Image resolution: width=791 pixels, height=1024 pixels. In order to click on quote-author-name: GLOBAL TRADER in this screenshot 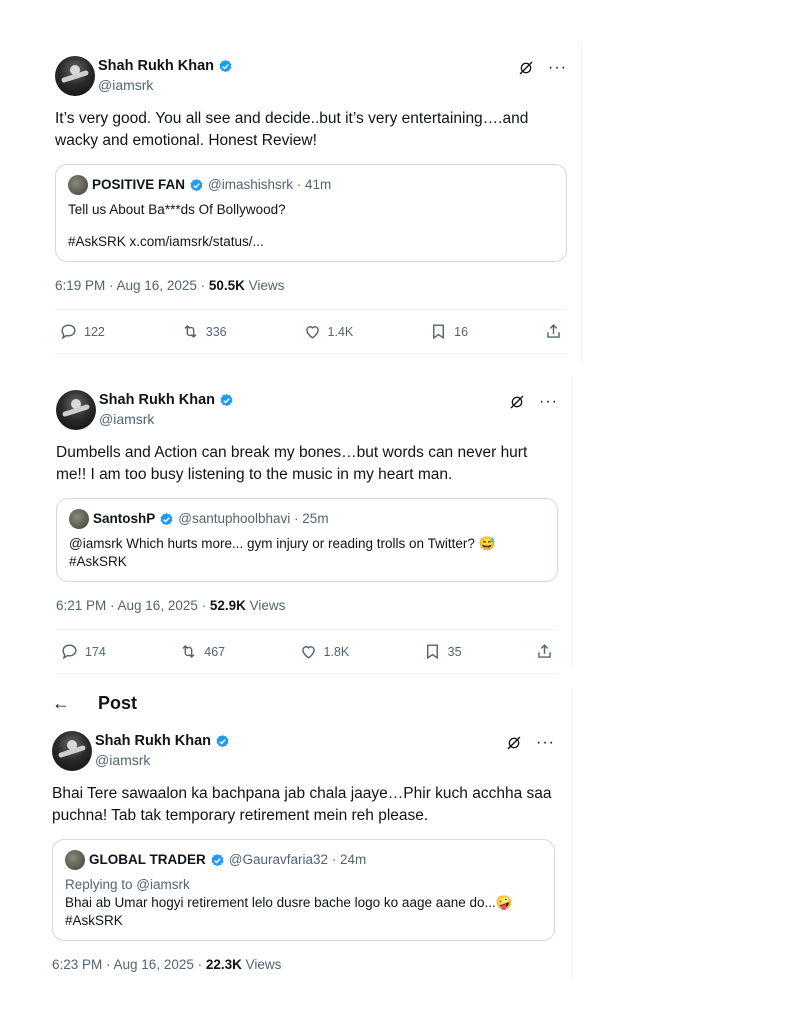, I will do `click(147, 859)`.